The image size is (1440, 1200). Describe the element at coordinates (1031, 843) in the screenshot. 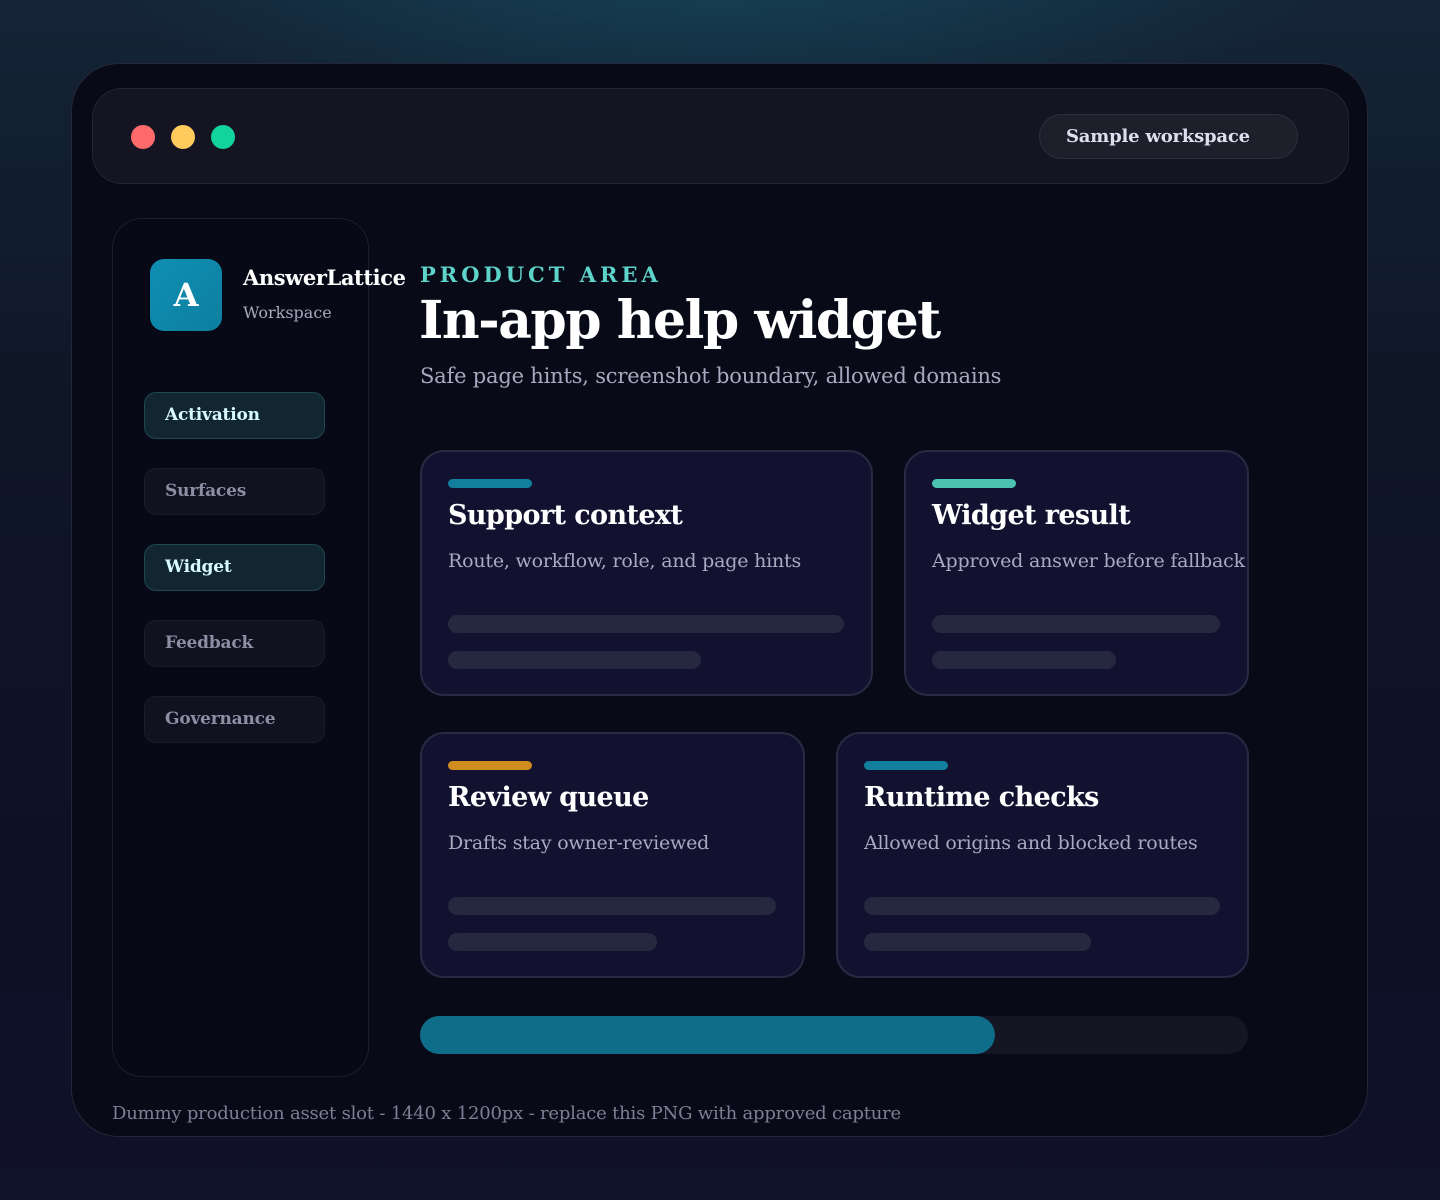

I see `card-description: Allowed origins and blocked routes` at that location.